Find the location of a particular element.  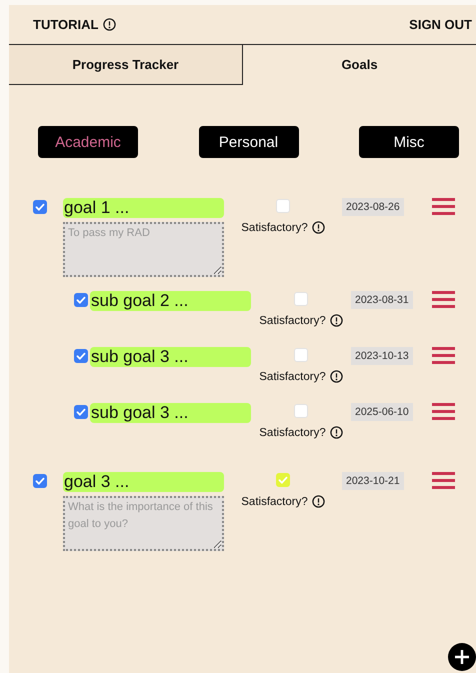

note-field: To pass my RAD is located at coordinates (143, 249).